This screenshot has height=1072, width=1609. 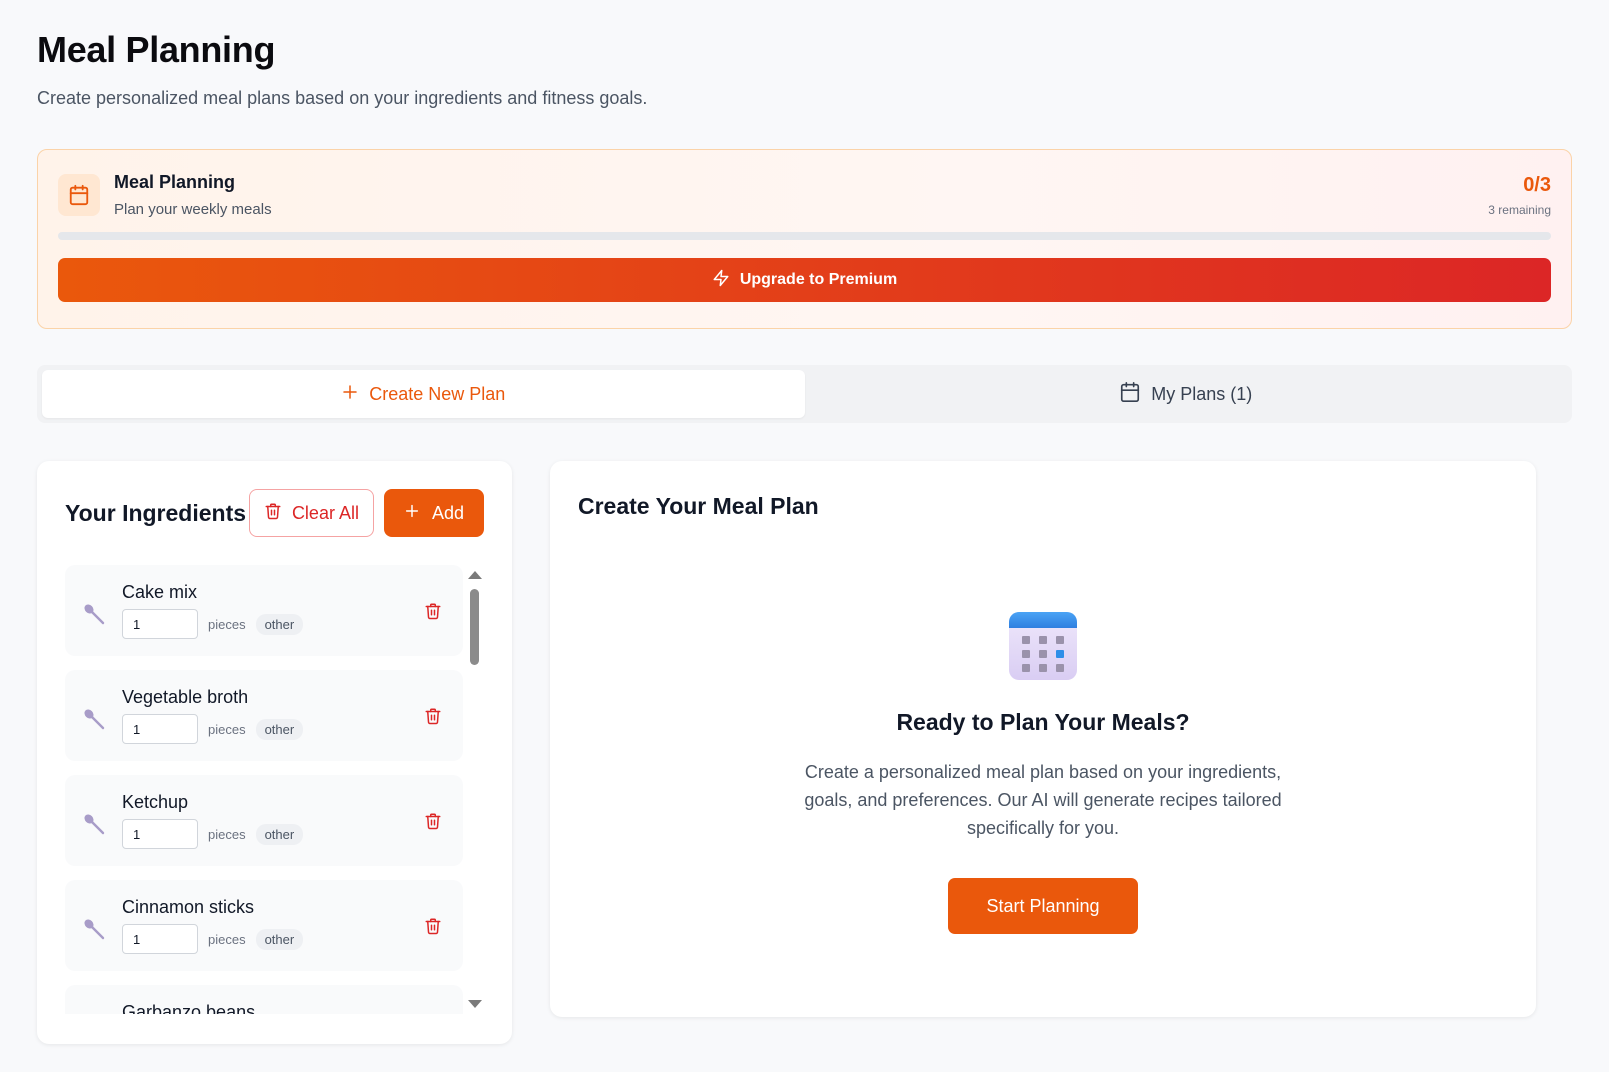 I want to click on ingredients-title: Your Ingredients, so click(x=156, y=512).